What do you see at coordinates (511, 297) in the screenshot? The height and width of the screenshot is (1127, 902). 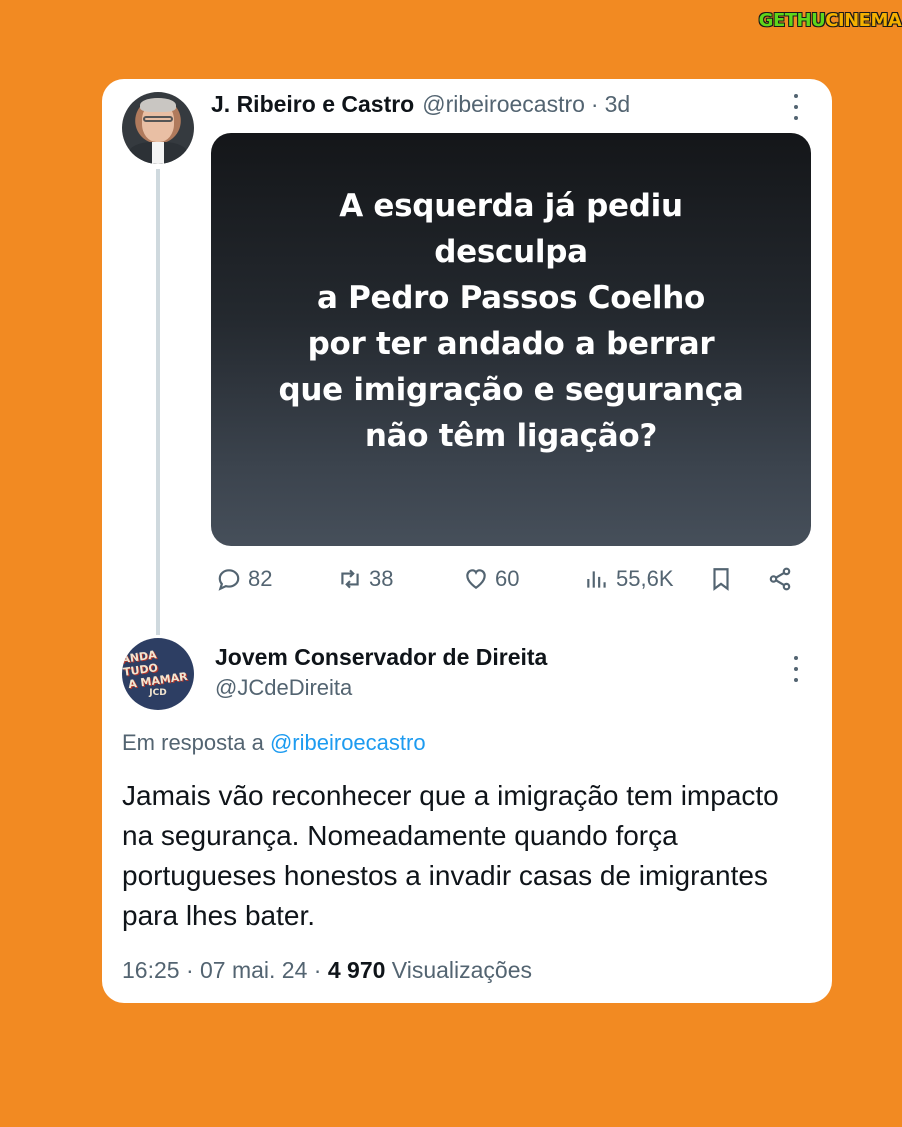 I see `image-text-line: a Pedro Passos Coelho` at bounding box center [511, 297].